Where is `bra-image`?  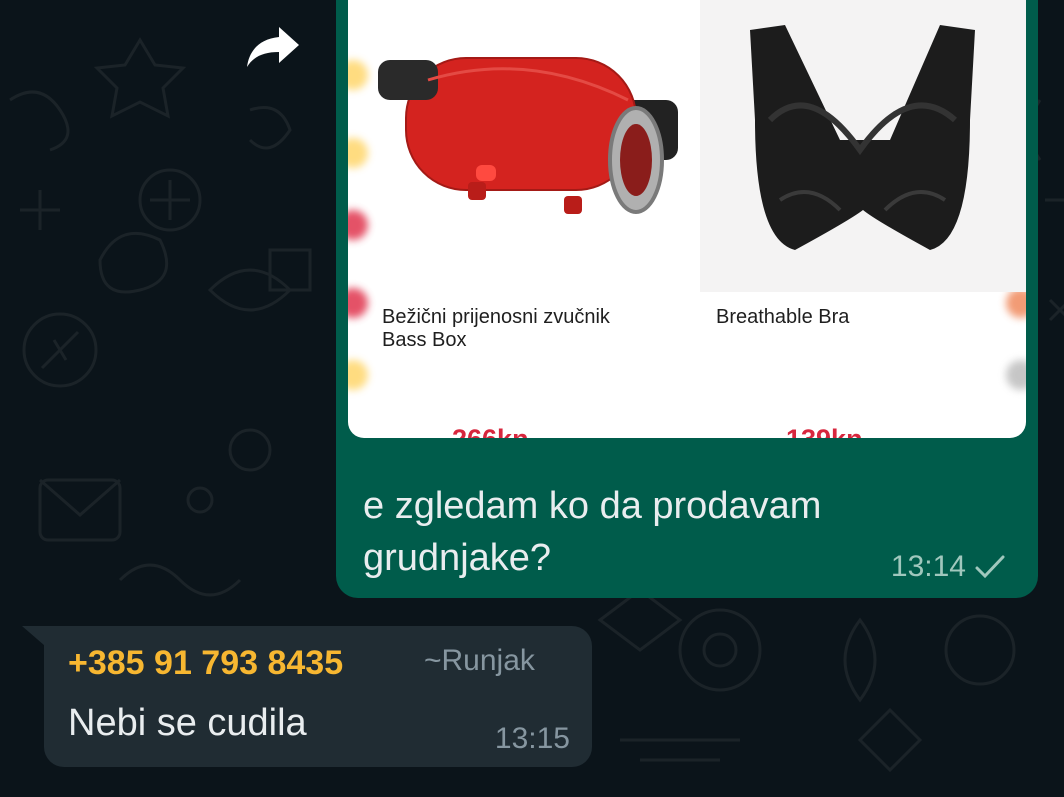 bra-image is located at coordinates (863, 146).